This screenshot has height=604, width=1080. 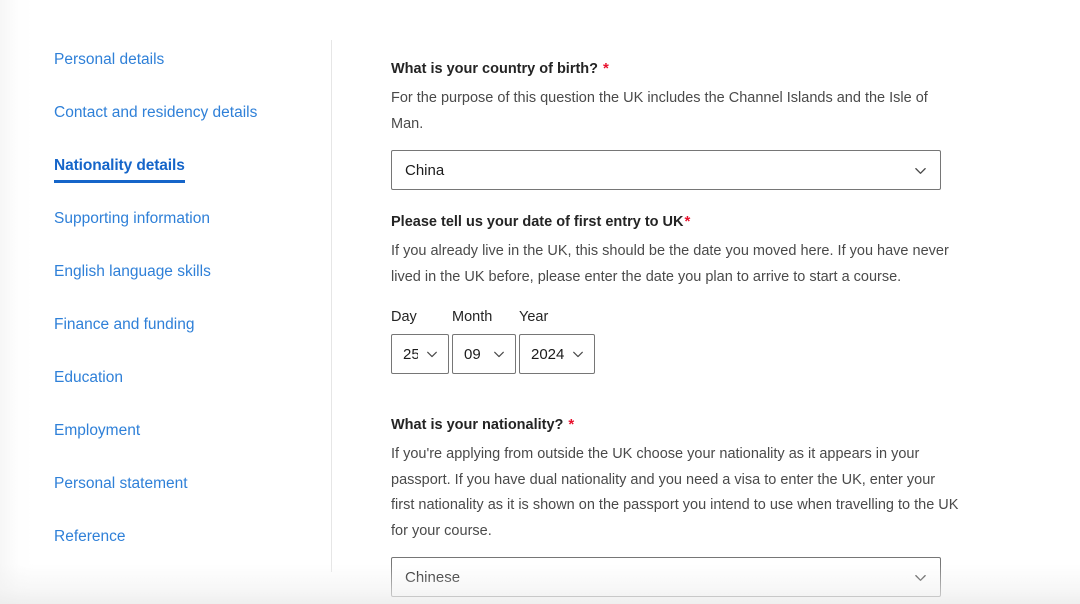 What do you see at coordinates (90, 536) in the screenshot?
I see `sidebar-item-label: Reference` at bounding box center [90, 536].